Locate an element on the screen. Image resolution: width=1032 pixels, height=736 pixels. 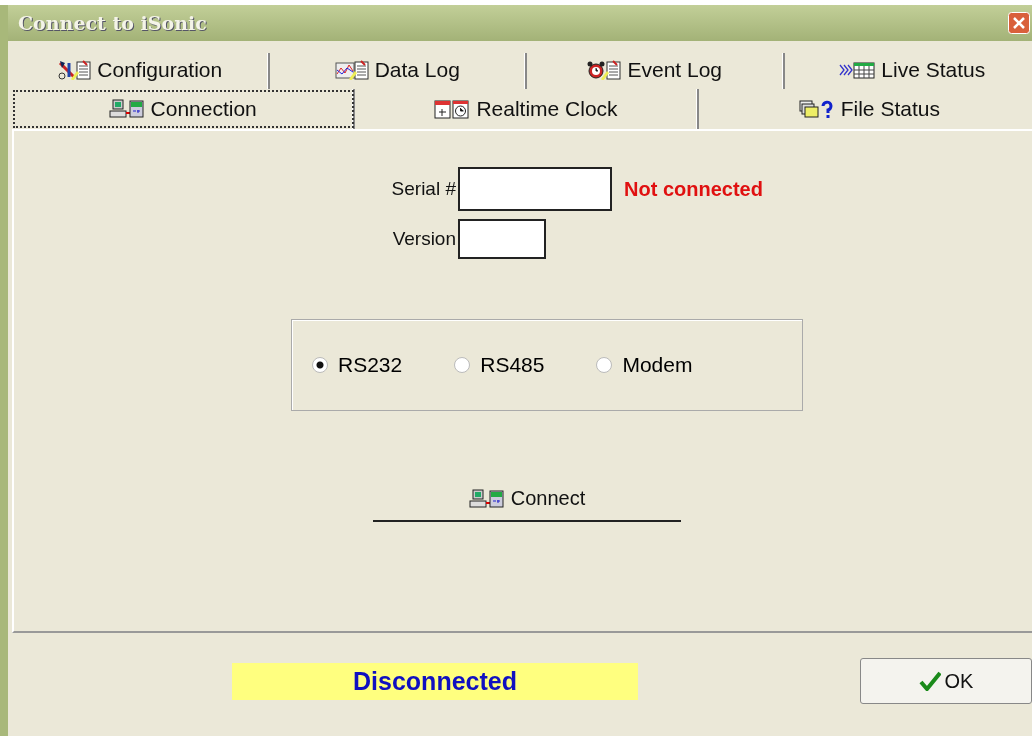
tab: File Status is located at coordinates (865, 109).